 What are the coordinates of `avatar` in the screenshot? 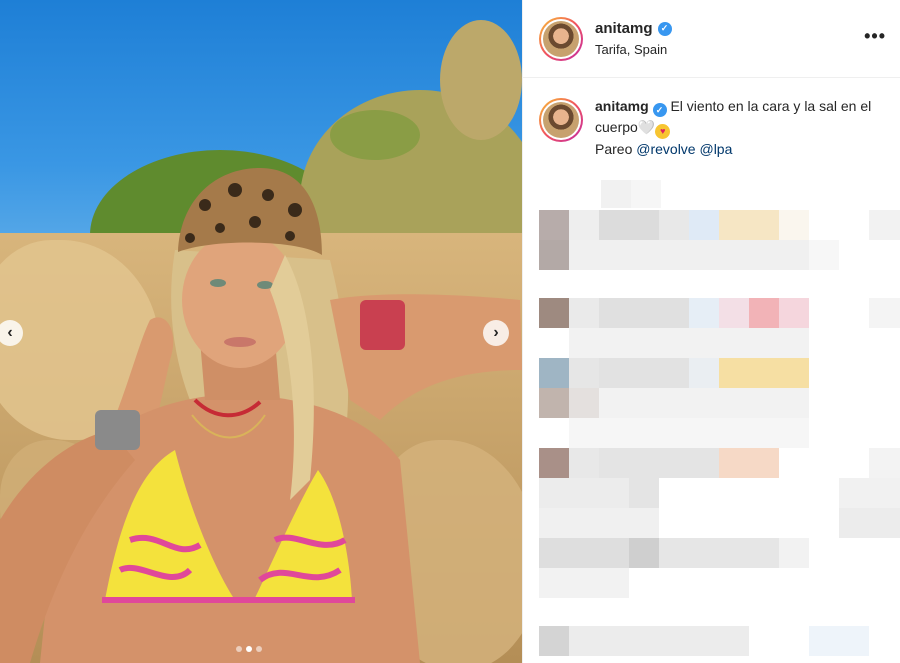 It's located at (561, 38).